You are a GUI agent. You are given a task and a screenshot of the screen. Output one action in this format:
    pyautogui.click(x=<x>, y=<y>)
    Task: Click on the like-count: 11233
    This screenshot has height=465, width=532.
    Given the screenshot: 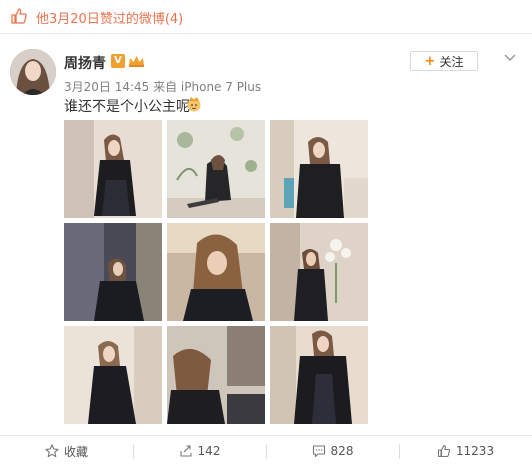 What is the action you would take?
    pyautogui.click(x=475, y=451)
    